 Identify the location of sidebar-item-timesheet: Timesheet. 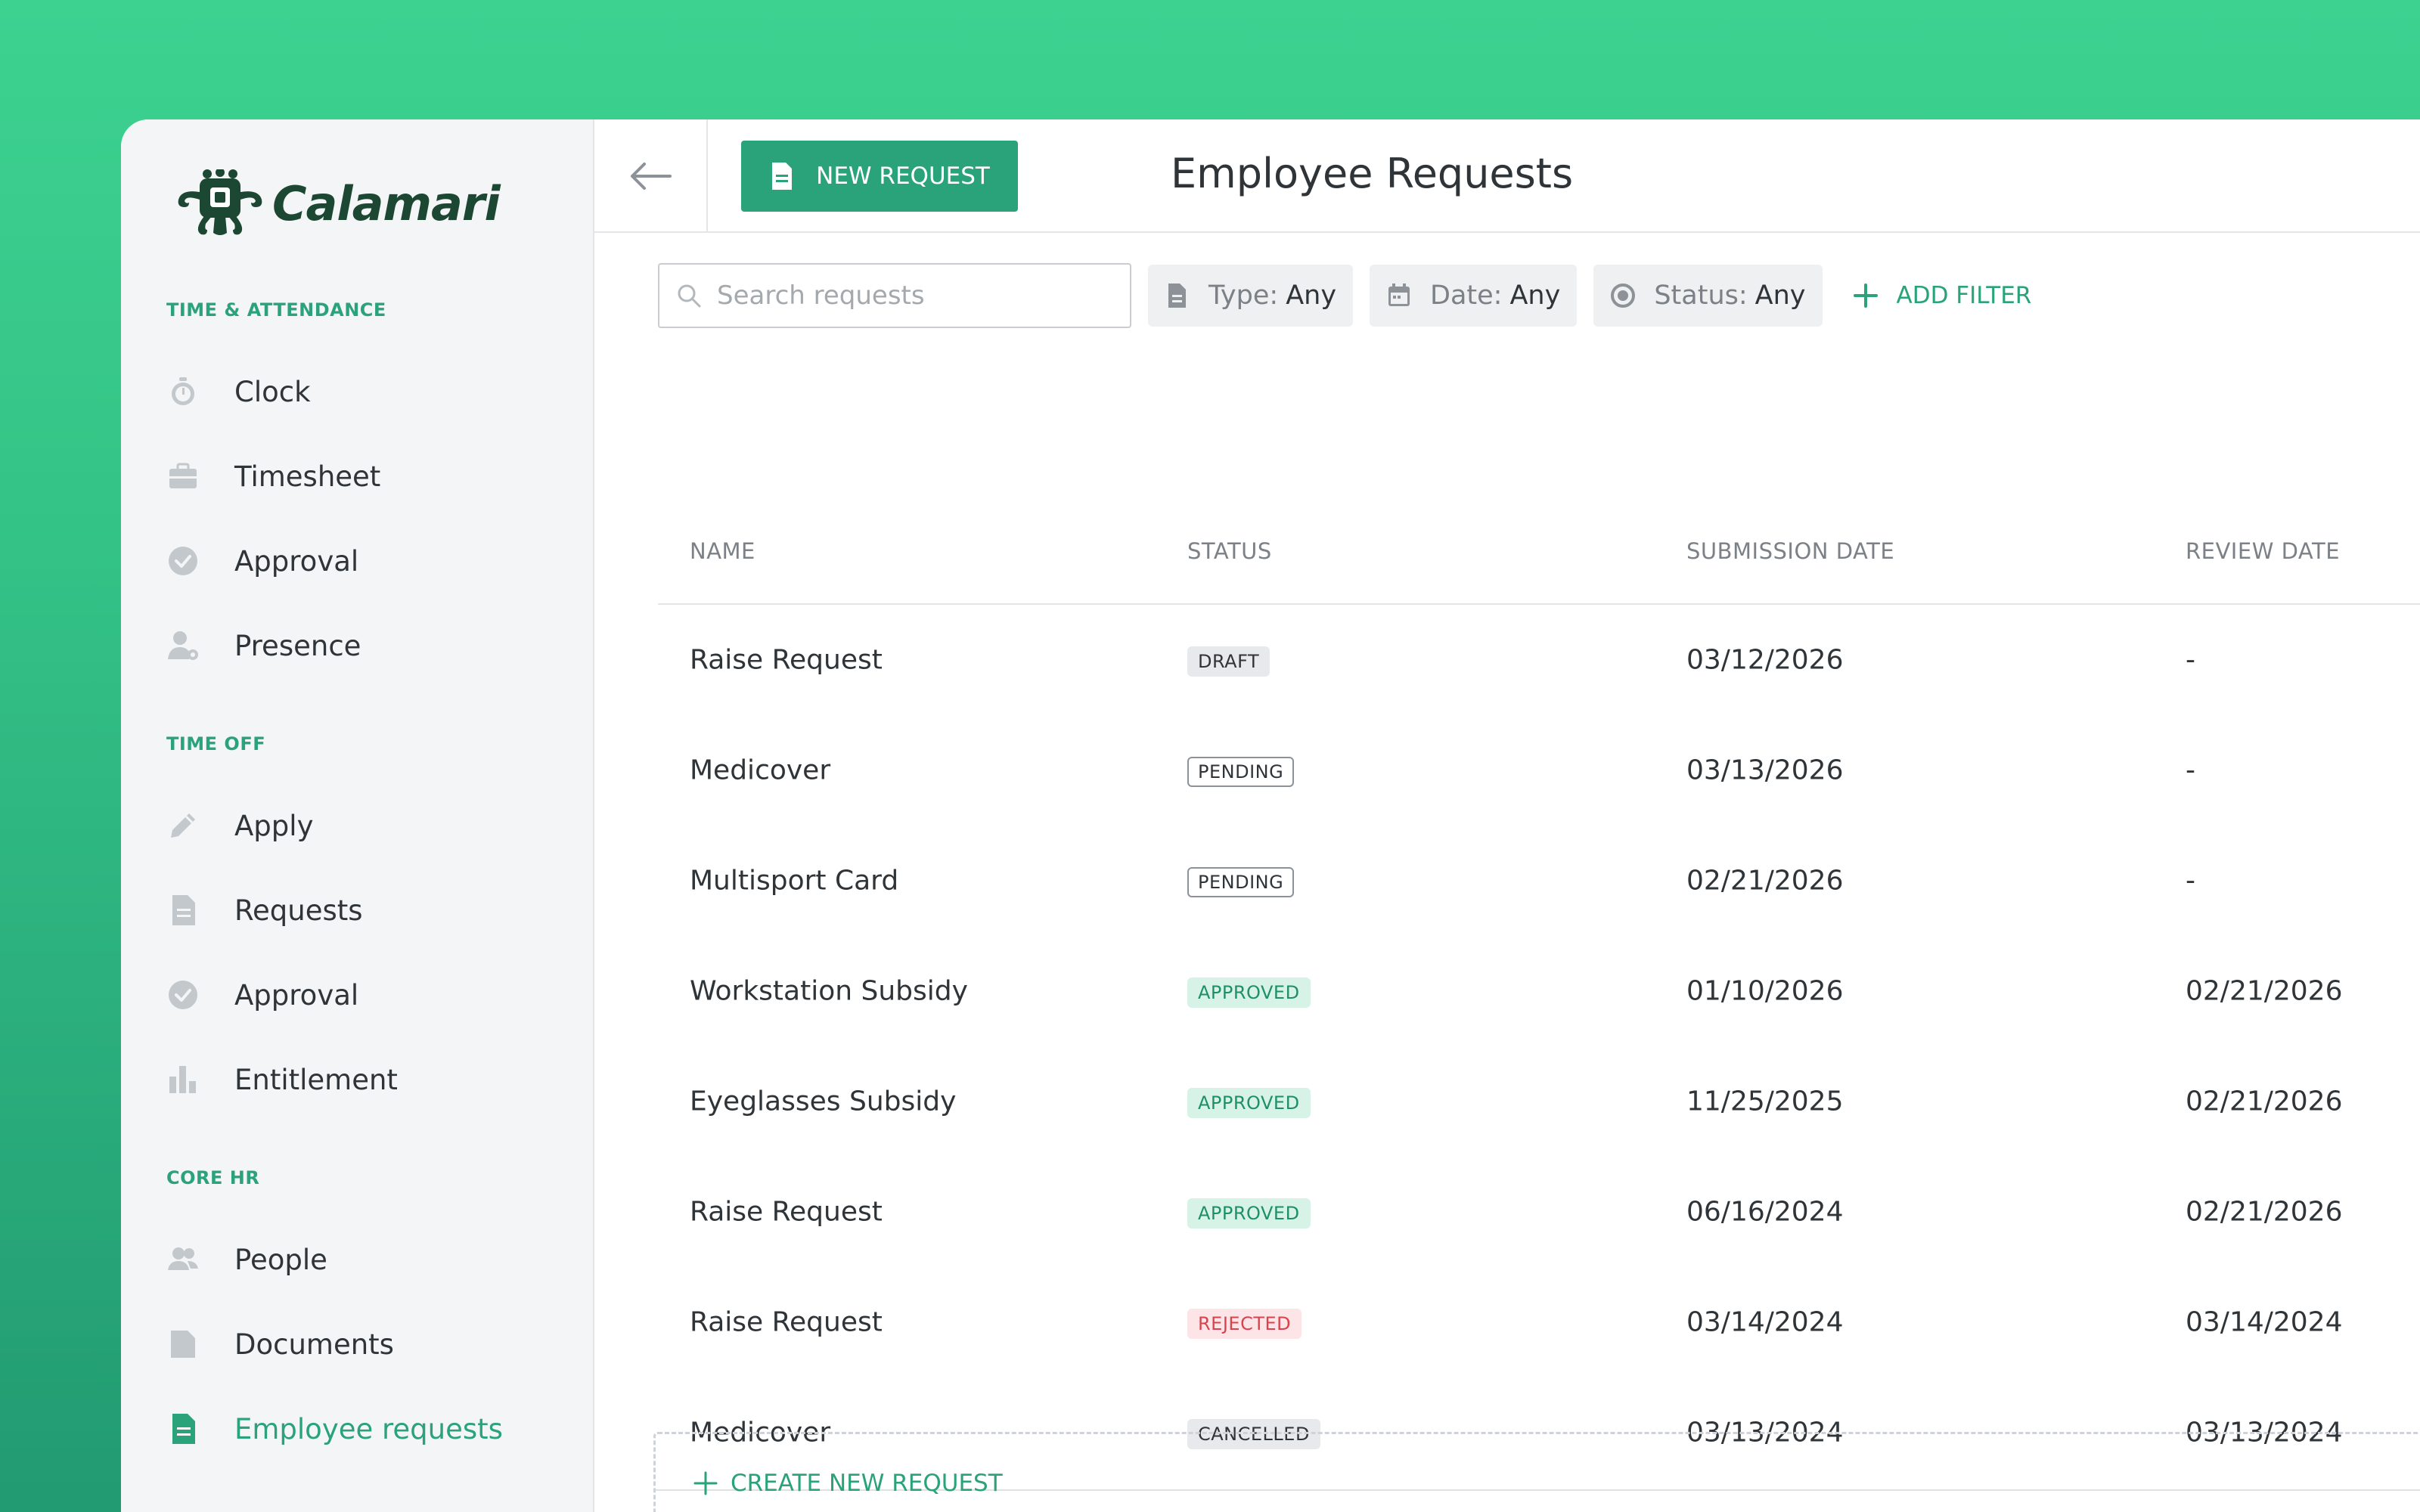
(363, 476).